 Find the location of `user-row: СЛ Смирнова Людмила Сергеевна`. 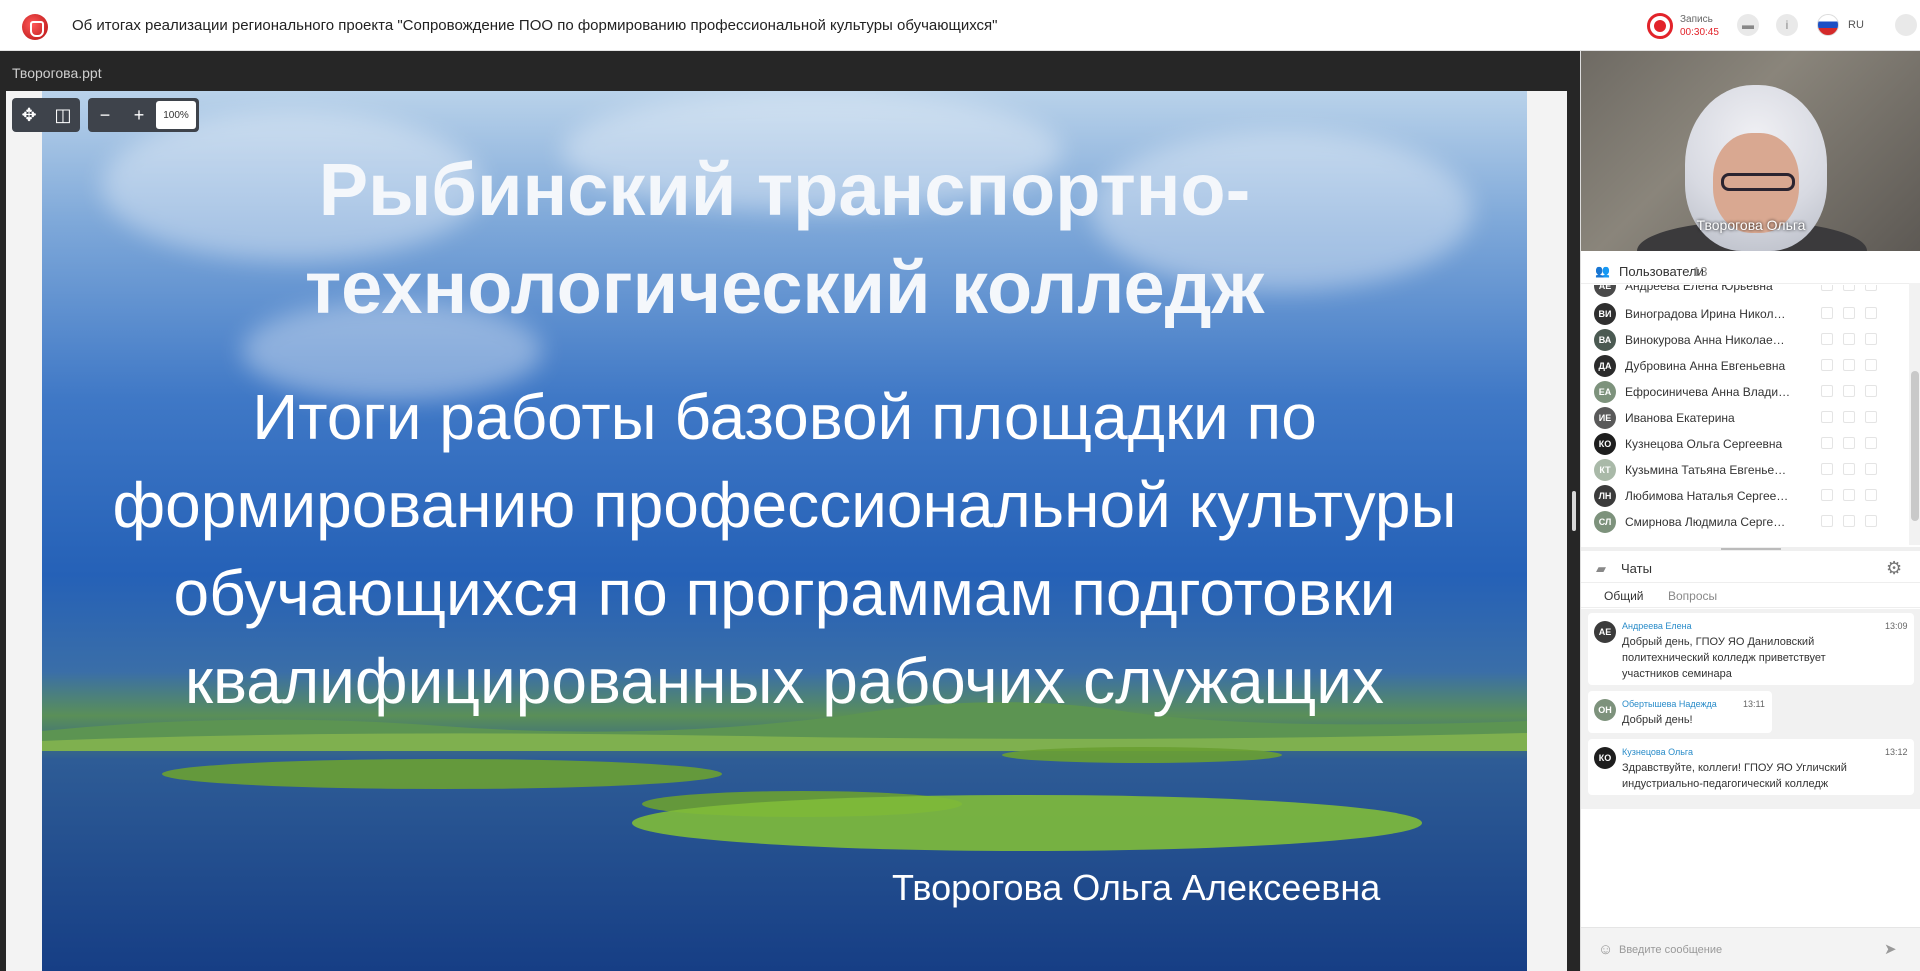

user-row: СЛ Смирнова Людмила Сергеевна is located at coordinates (1746, 522).